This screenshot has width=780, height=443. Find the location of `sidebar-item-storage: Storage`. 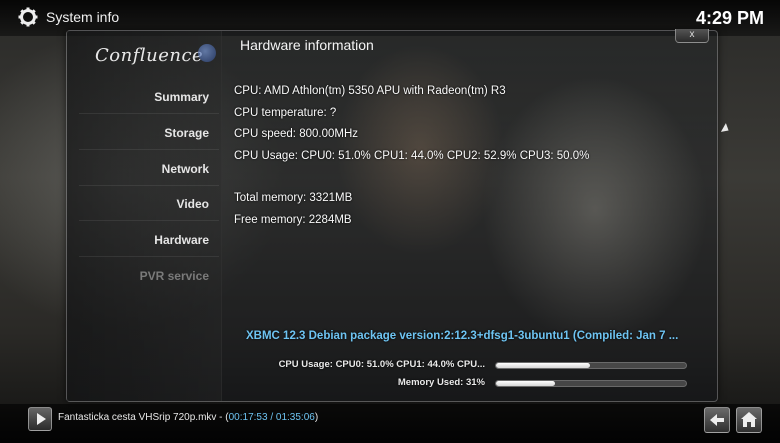

sidebar-item-storage: Storage is located at coordinates (141, 133).